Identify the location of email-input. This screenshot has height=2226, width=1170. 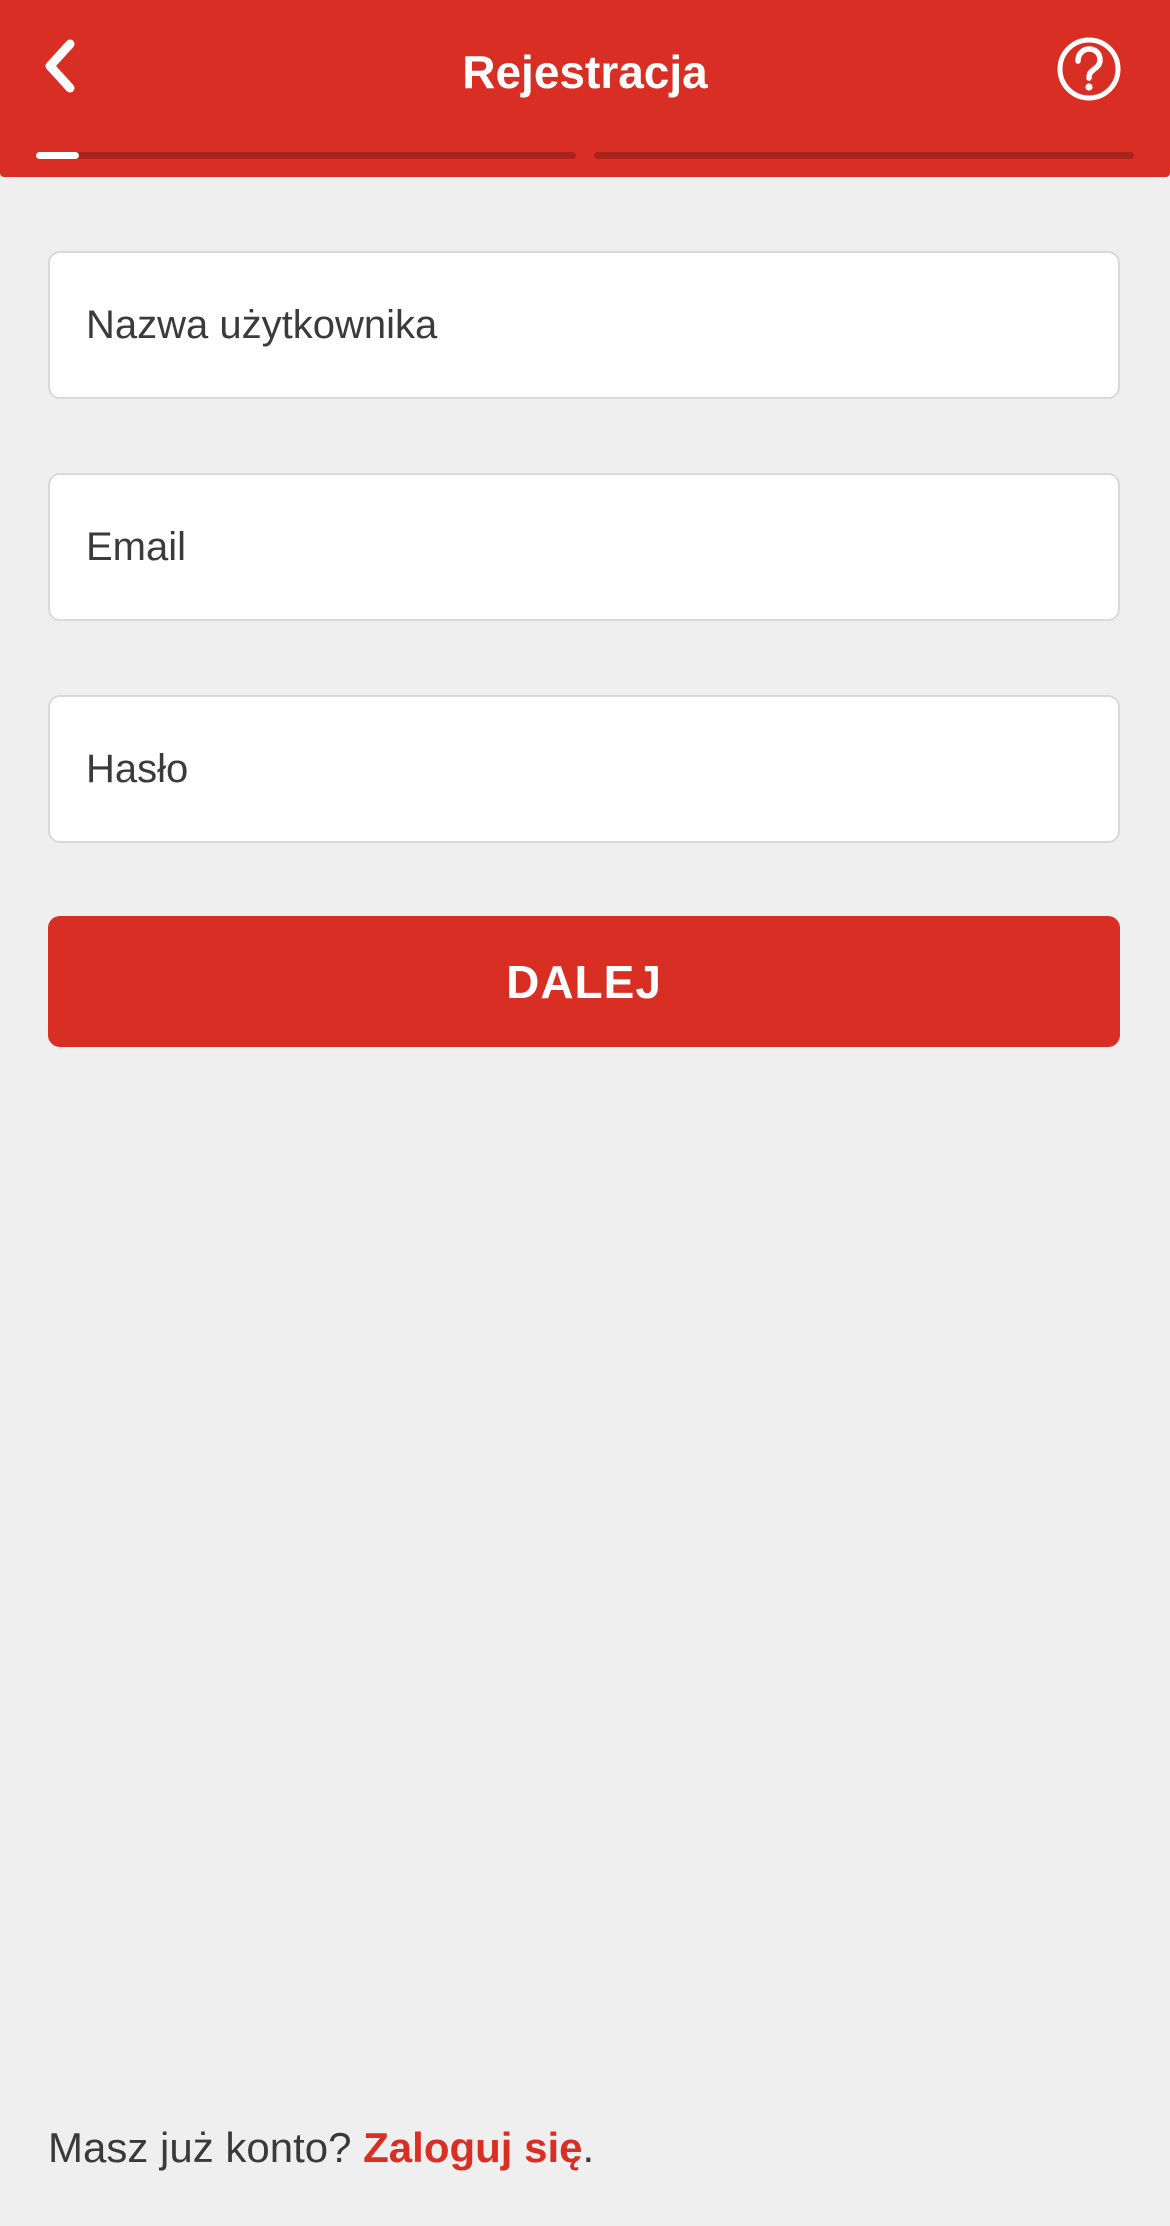
(584, 547).